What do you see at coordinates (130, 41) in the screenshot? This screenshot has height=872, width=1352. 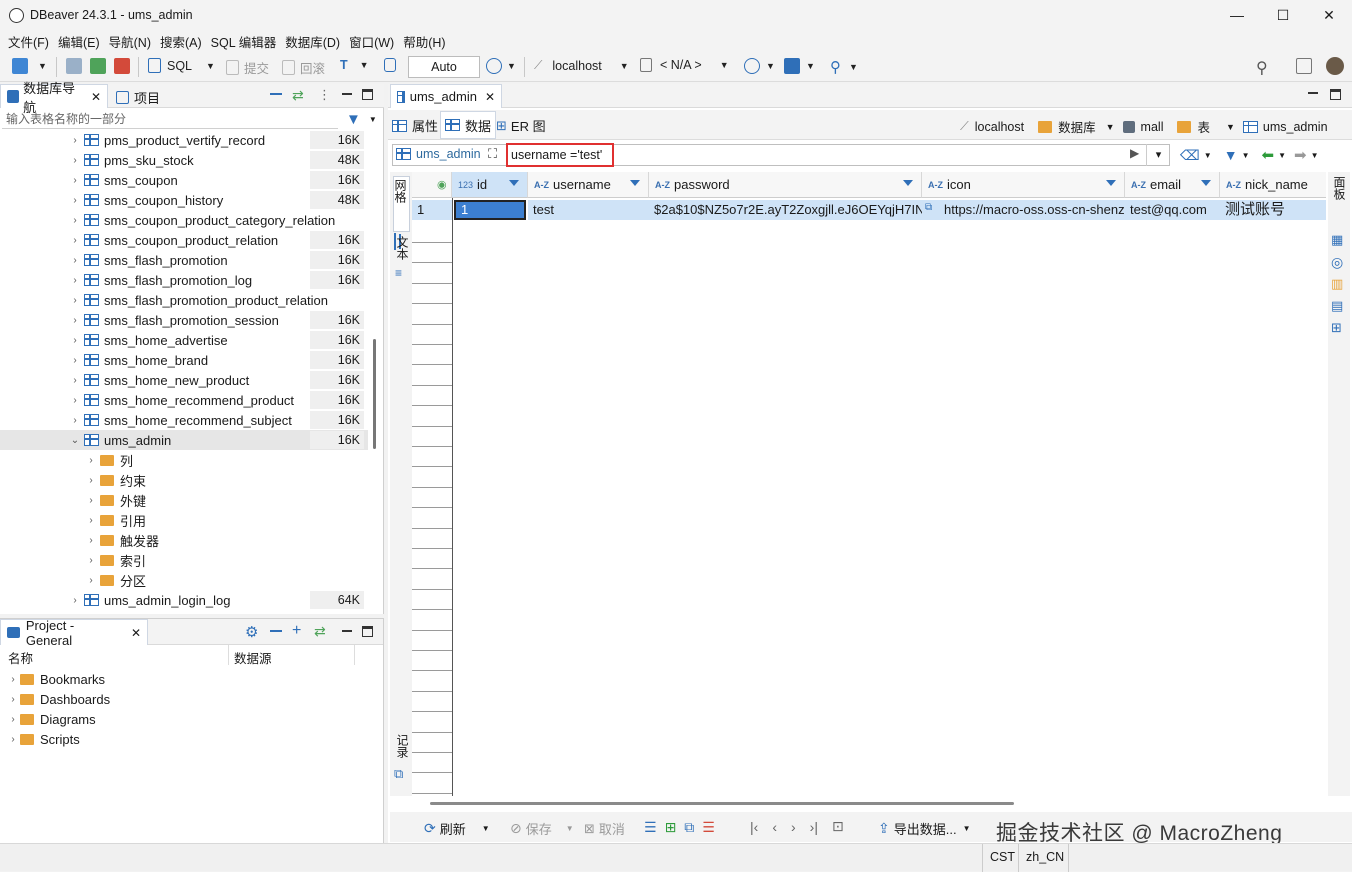 I see `menu-navigate: 导航(N)` at bounding box center [130, 41].